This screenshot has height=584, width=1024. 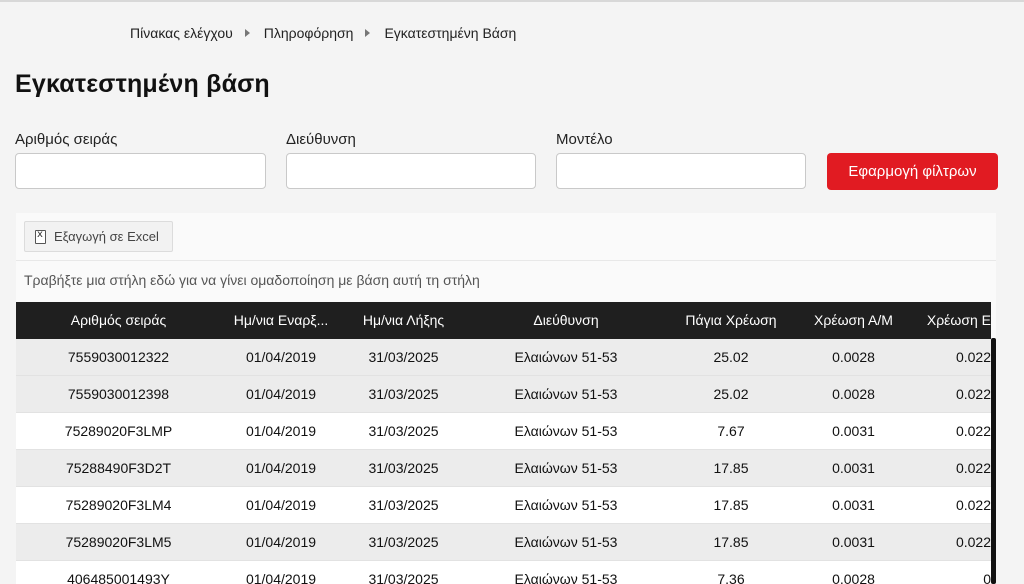 I want to click on cell-serial: 75288490F3D2T, so click(x=118, y=468).